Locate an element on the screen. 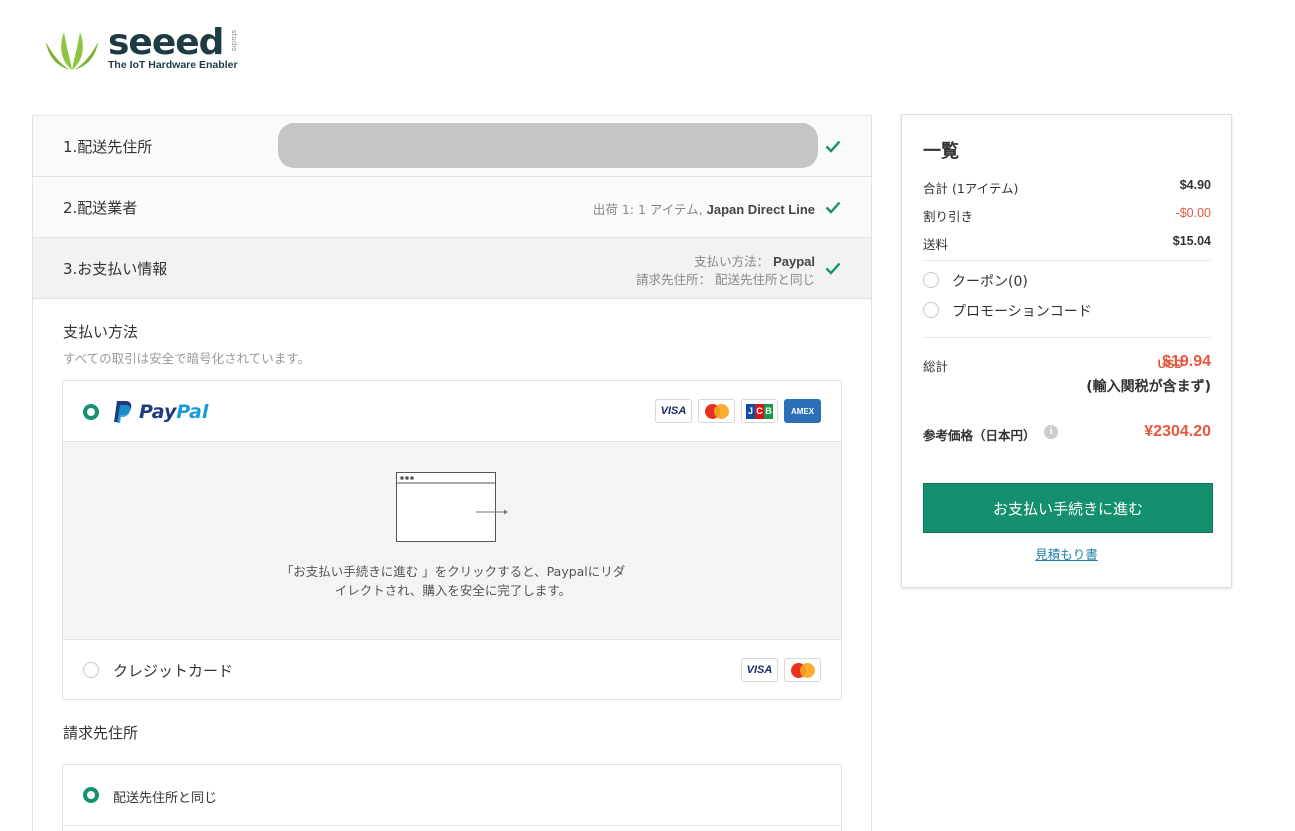 Image resolution: width=1295 pixels, height=831 pixels. discount-row: 割り引き -$0.00 is located at coordinates (1067, 215).